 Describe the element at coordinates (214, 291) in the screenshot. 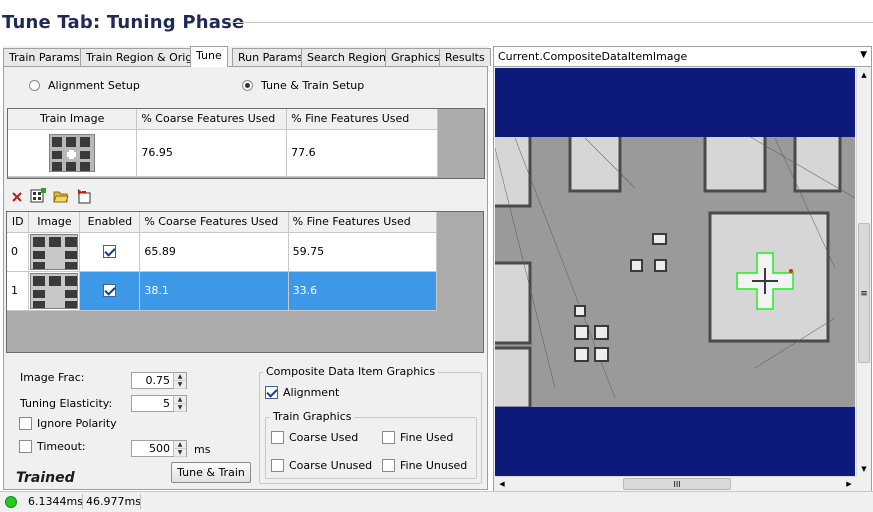

I see `row-coarse-value: 38.1` at that location.